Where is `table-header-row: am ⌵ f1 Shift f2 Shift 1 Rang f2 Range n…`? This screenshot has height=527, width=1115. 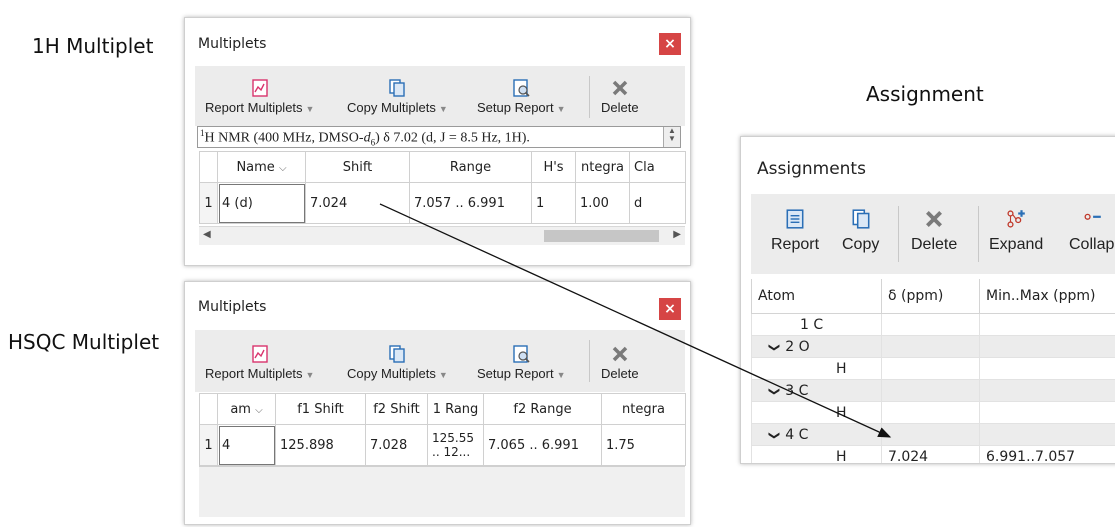 table-header-row: am ⌵ f1 Shift f2 Shift 1 Rang f2 Range n… is located at coordinates (442, 409).